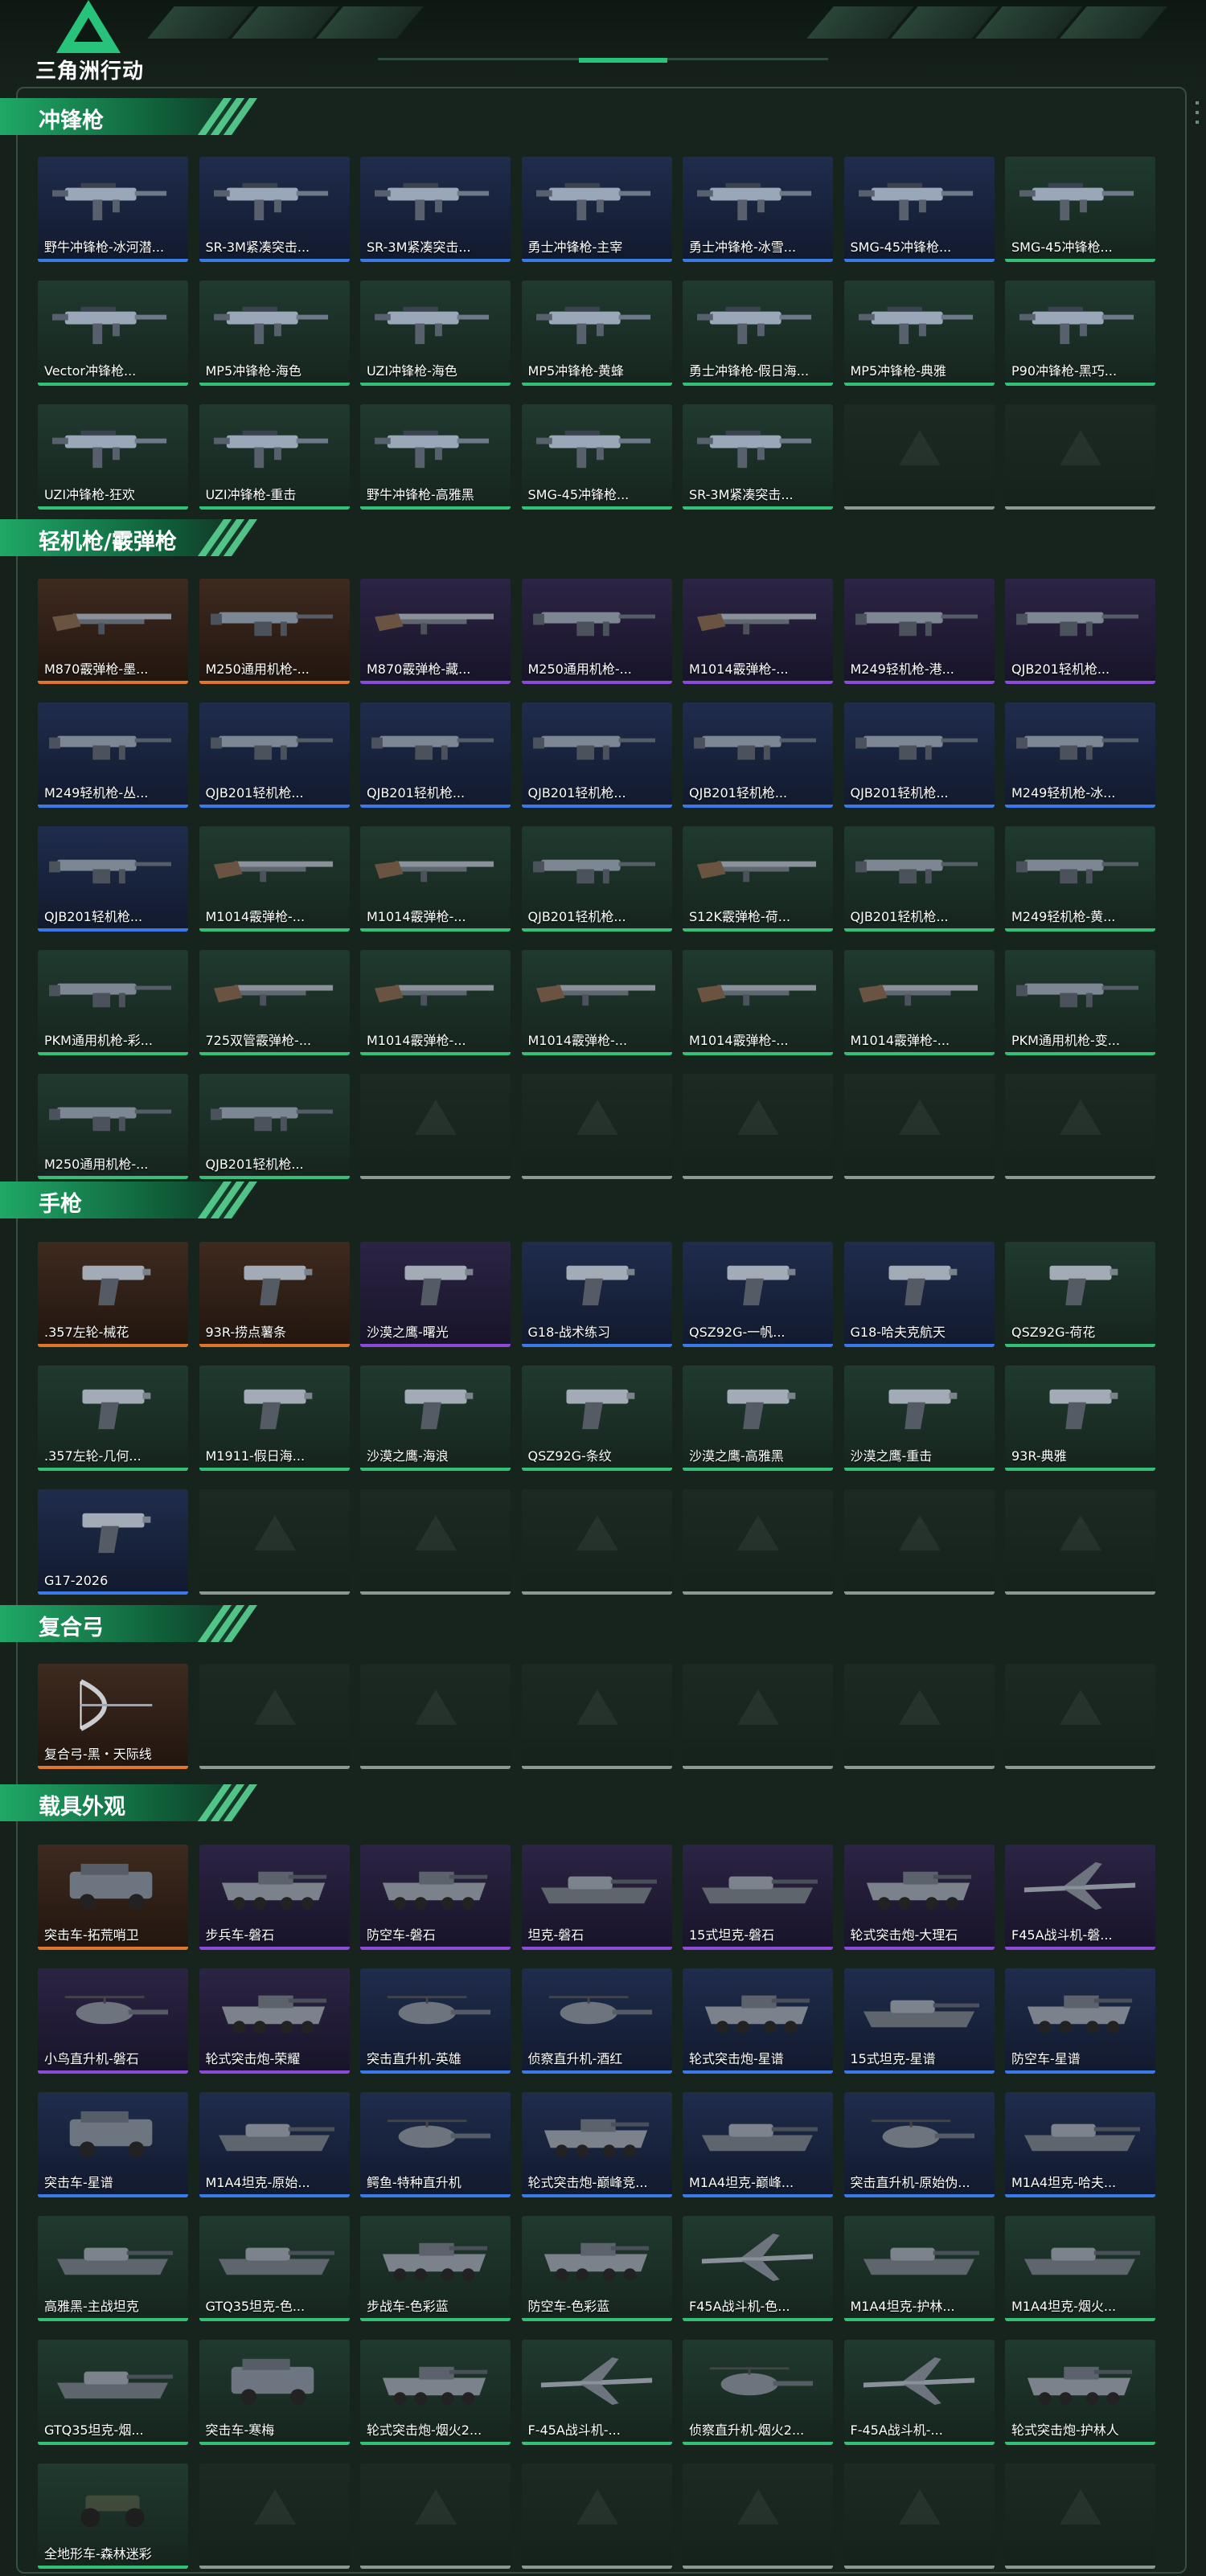  What do you see at coordinates (919, 1294) in the screenshot?
I see `item-card: G18-哈夫克航天` at bounding box center [919, 1294].